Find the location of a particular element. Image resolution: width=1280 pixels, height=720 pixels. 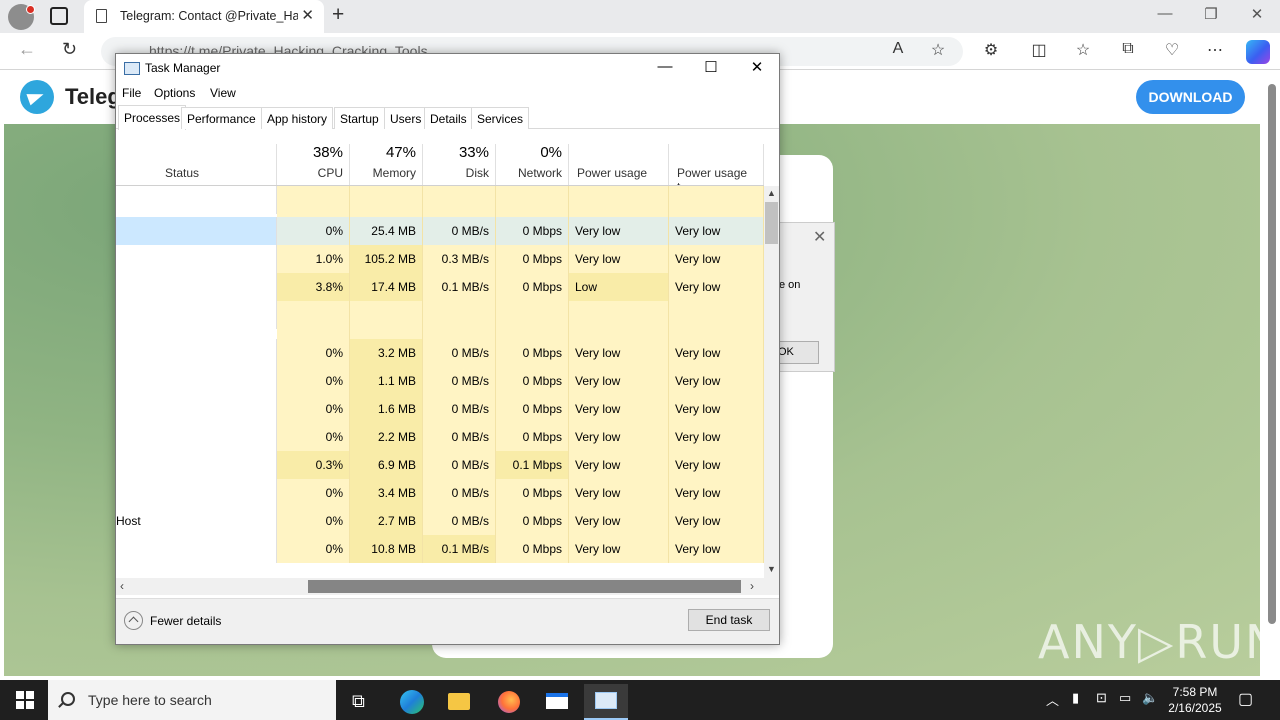

edge-icon is located at coordinates (410, 702).